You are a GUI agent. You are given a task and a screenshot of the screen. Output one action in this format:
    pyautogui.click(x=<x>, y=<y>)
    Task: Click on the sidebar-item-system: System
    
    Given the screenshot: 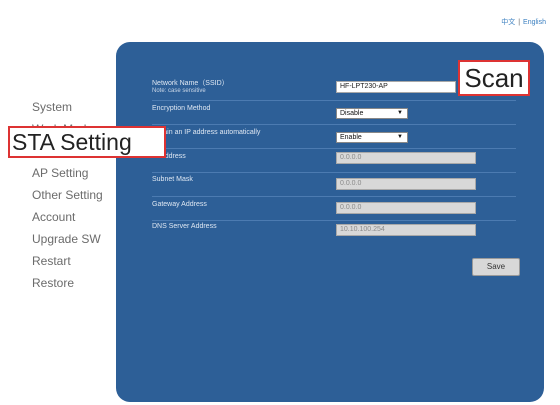 What is the action you would take?
    pyautogui.click(x=77, y=107)
    